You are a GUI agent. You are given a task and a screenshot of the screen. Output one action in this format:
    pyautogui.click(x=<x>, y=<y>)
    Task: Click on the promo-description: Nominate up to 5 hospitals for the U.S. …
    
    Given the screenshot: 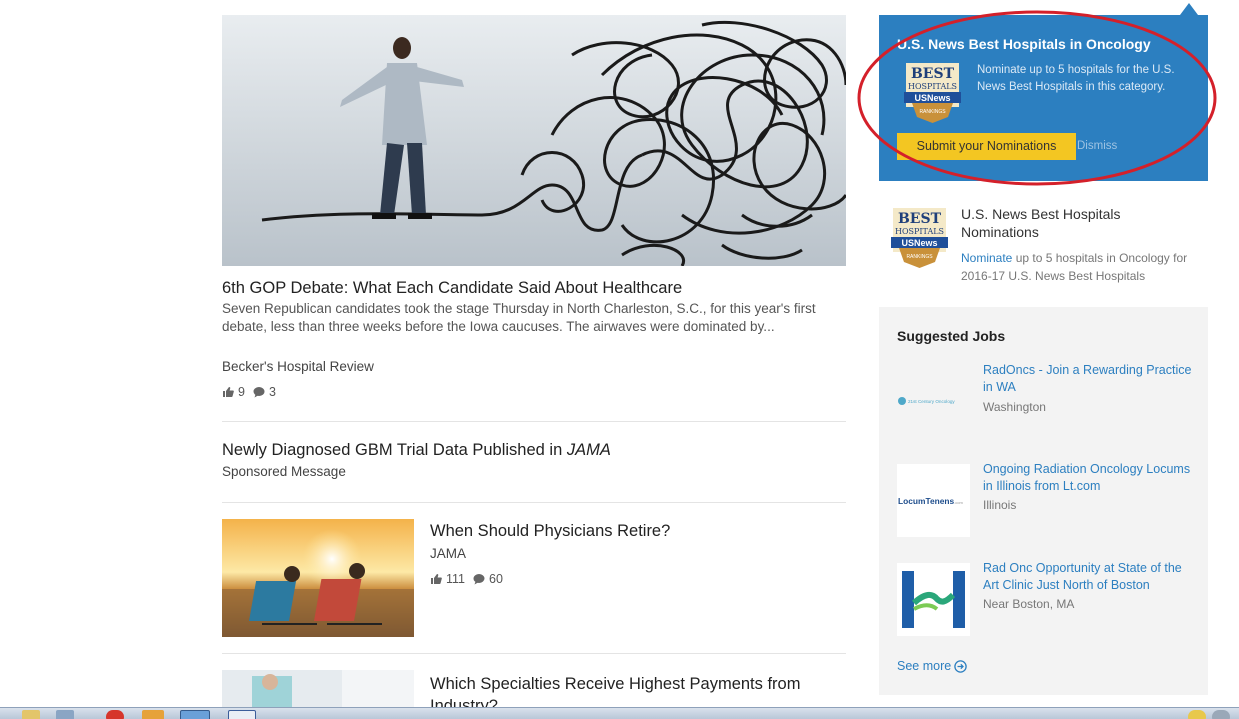 What is the action you would take?
    pyautogui.click(x=1076, y=78)
    